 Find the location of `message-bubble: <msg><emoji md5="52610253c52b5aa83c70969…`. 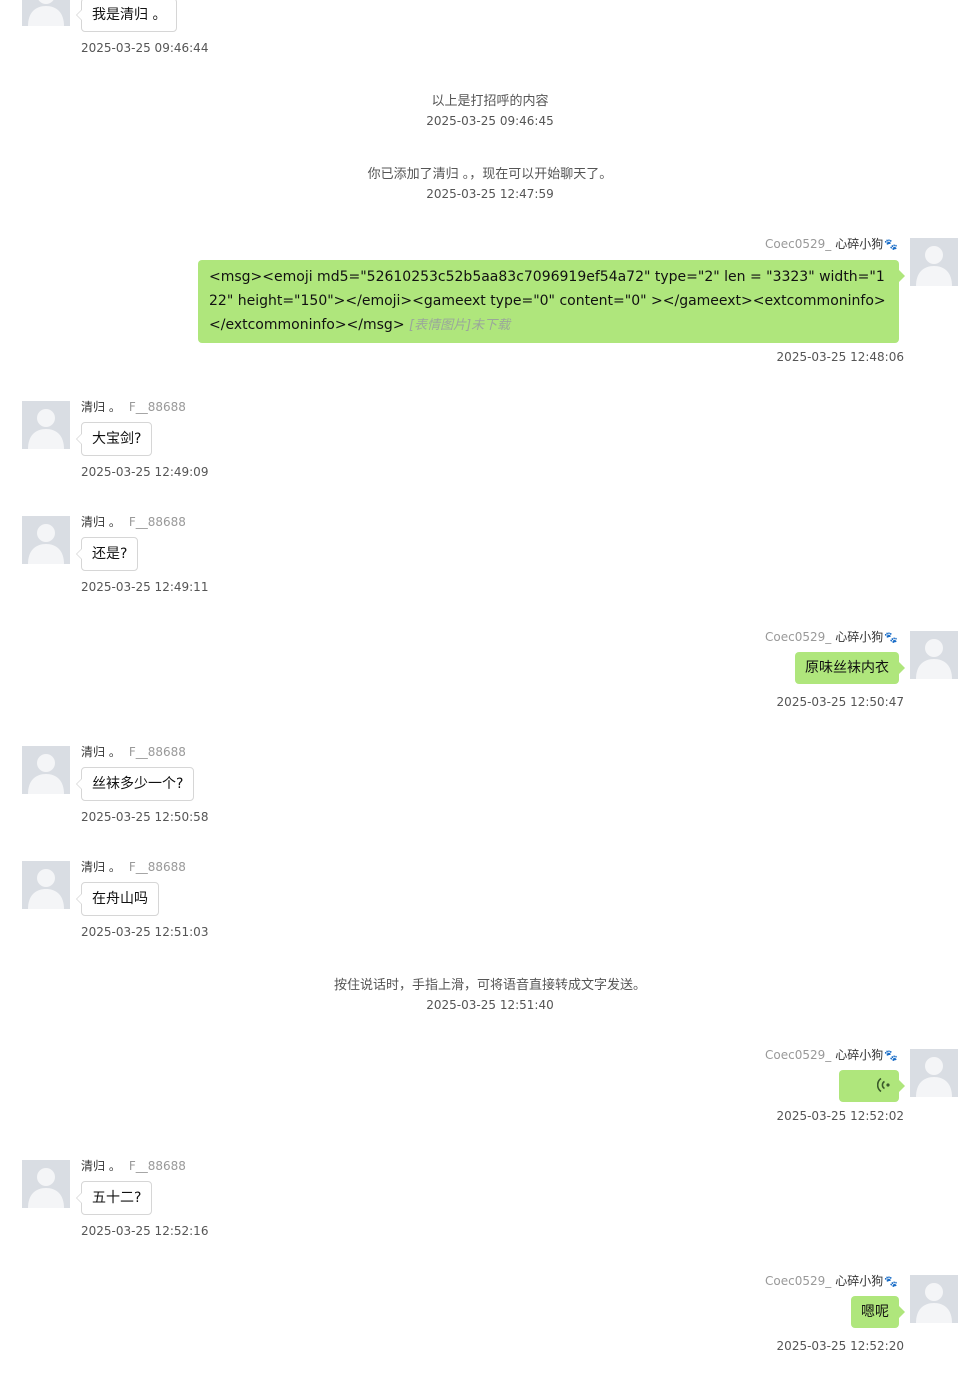

message-bubble: <msg><emoji md5="52610253c52b5aa83c70969… is located at coordinates (551, 301).